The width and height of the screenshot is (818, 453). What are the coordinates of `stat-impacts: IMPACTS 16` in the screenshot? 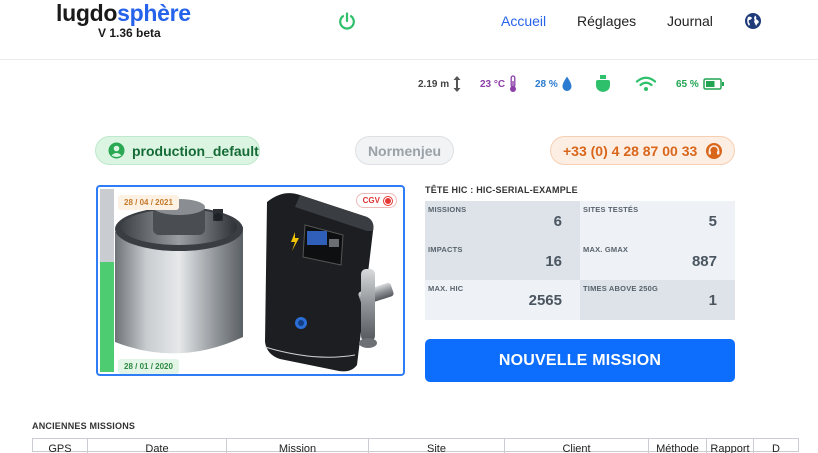 It's located at (502, 260).